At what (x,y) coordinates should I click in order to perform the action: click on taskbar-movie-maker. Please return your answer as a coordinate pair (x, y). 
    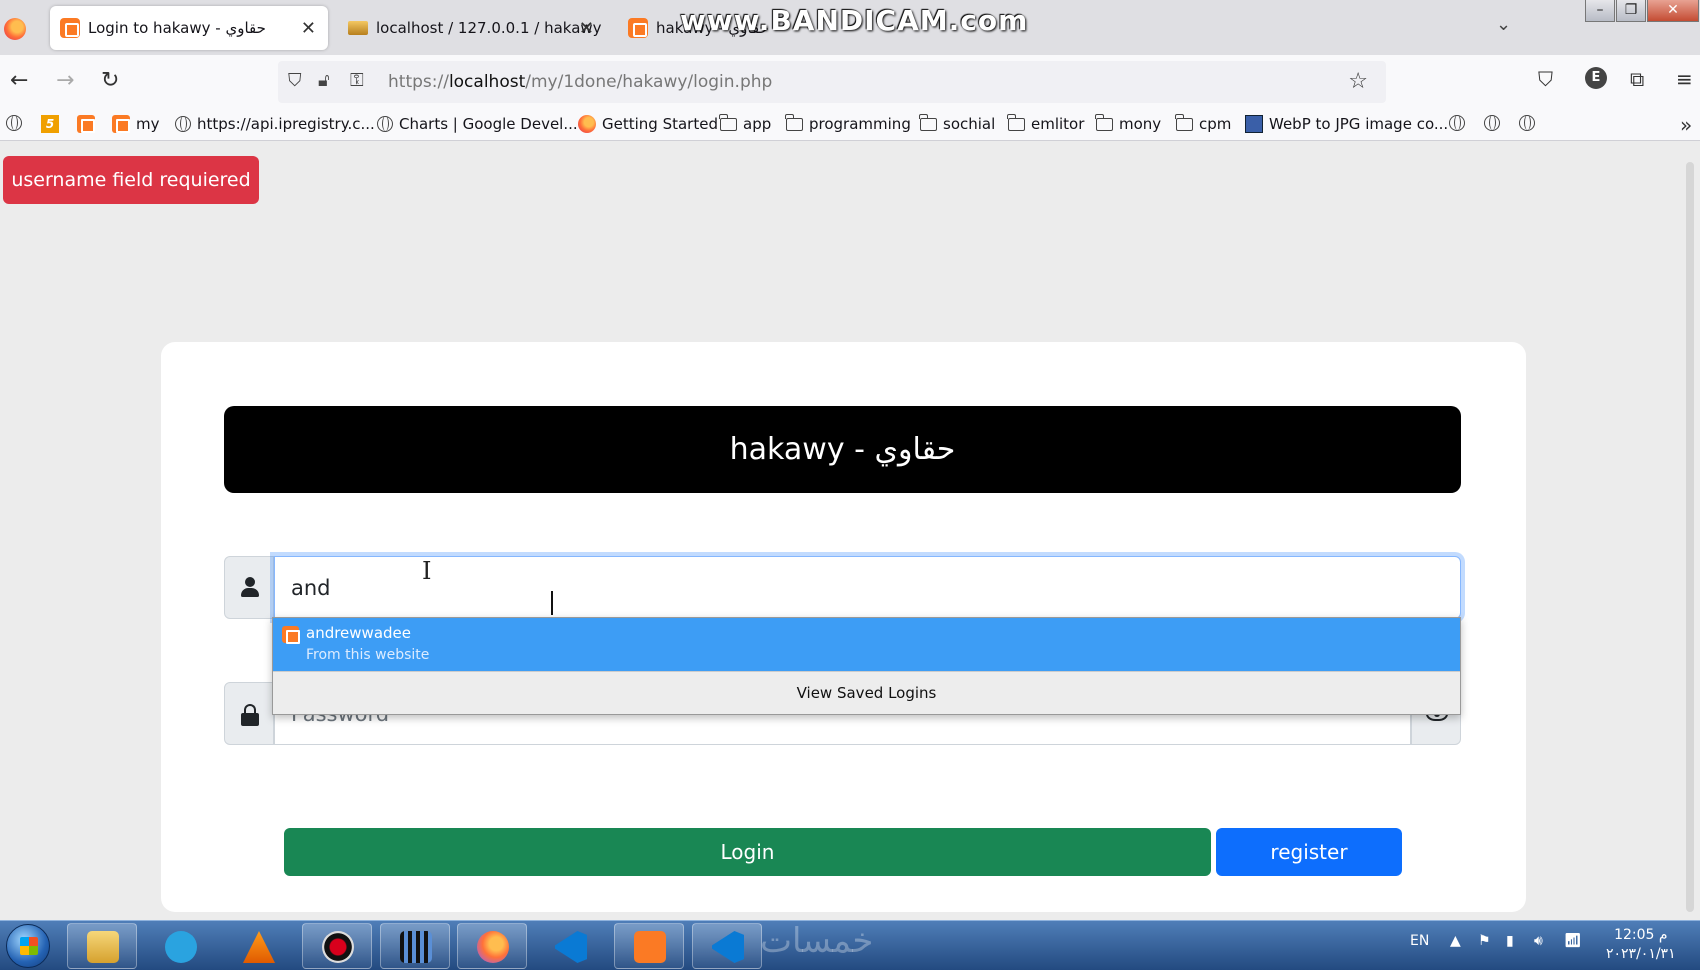
    Looking at the image, I should click on (415, 946).